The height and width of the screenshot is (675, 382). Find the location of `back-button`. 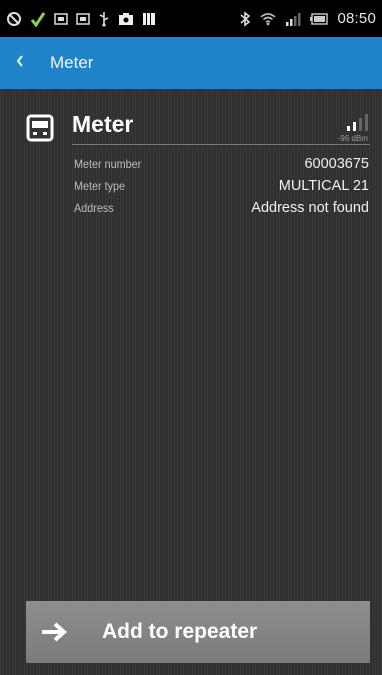

back-button is located at coordinates (20, 63).